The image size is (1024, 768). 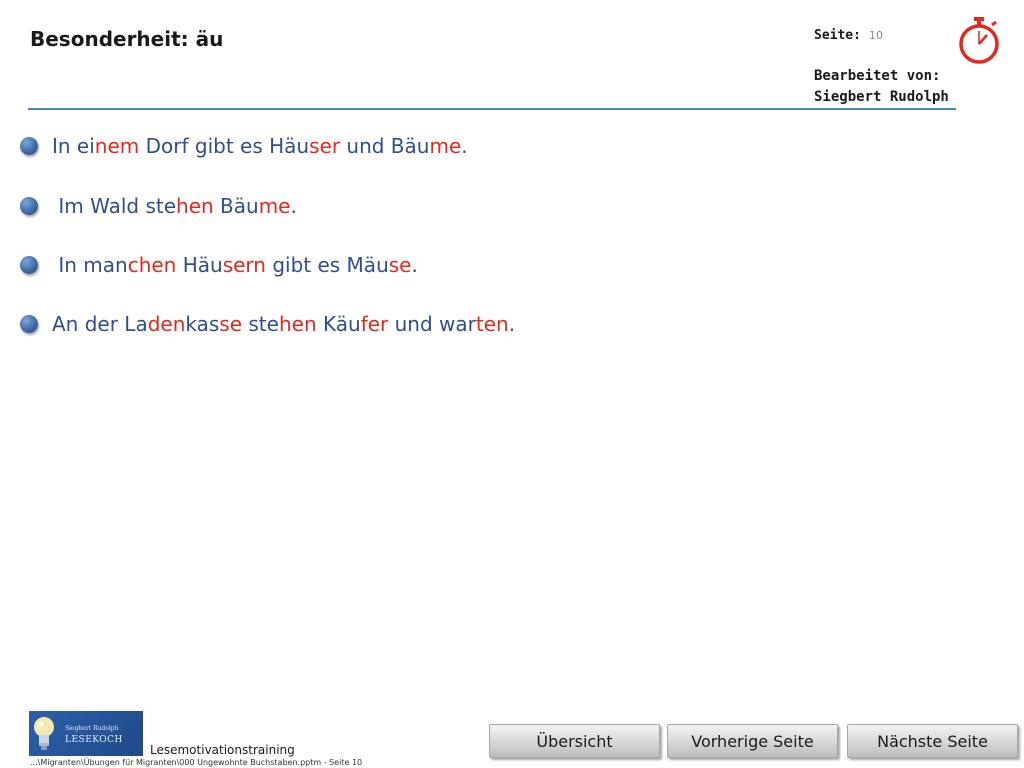 I want to click on sentence-segment: Häu, so click(x=199, y=265).